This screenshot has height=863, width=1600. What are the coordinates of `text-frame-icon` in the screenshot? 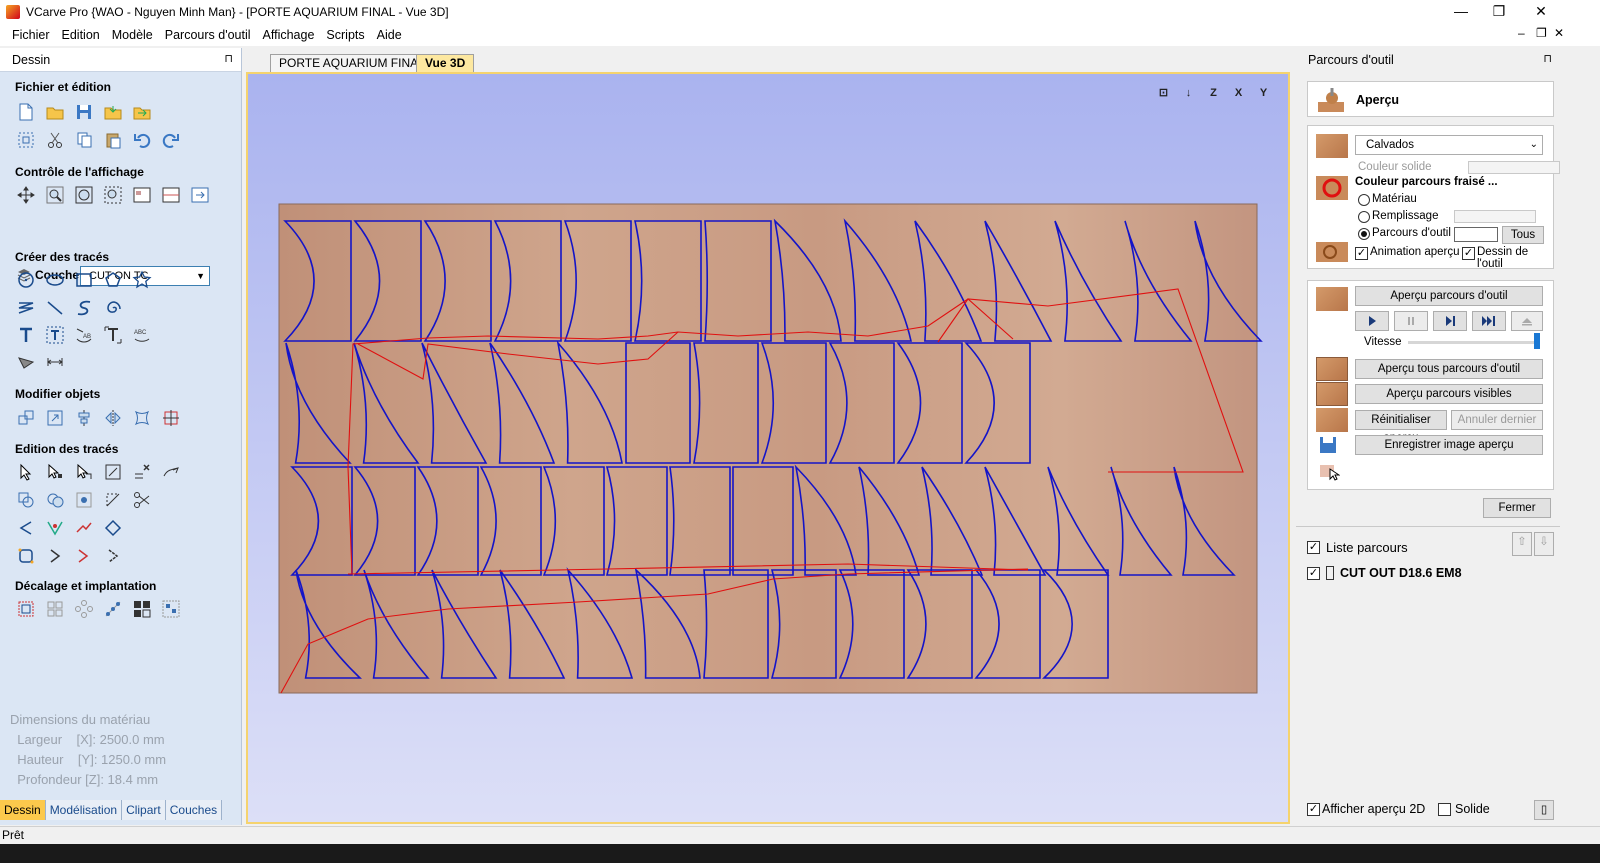 It's located at (55, 335).